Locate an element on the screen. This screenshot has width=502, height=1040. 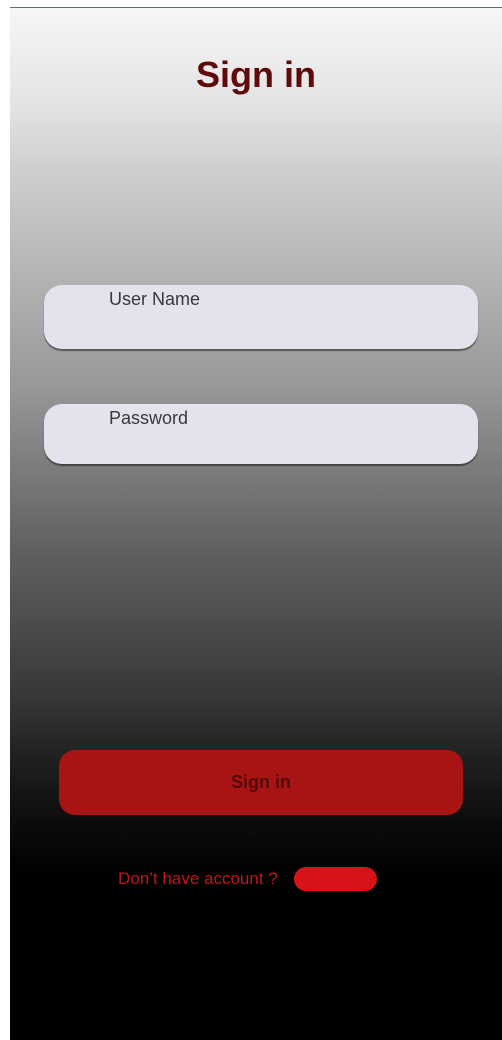
username-field: User Name is located at coordinates (261, 317).